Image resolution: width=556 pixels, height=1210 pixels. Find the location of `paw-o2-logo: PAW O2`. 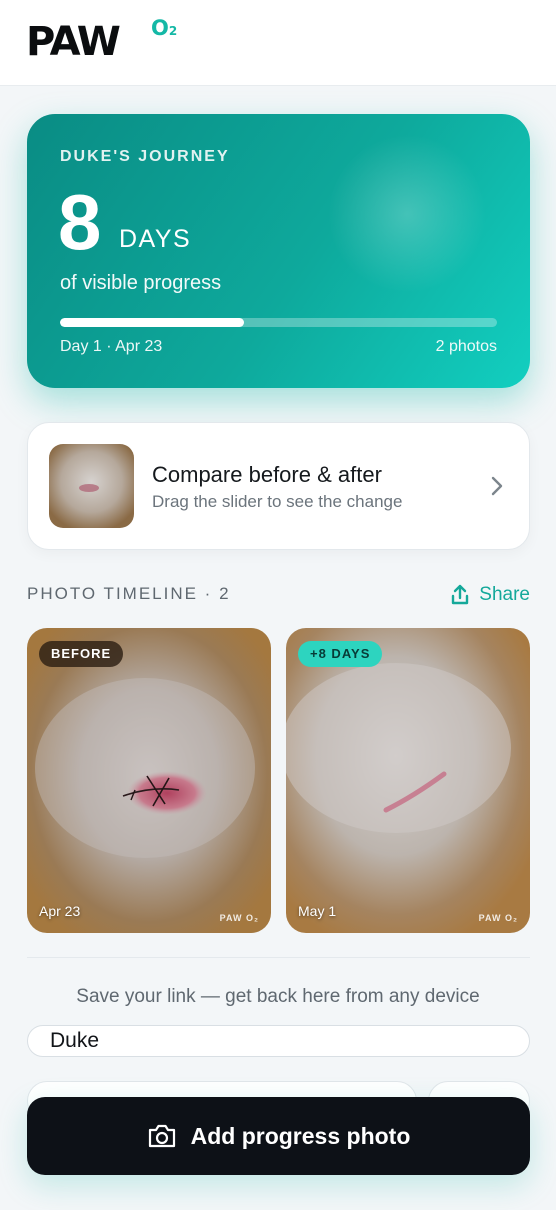

paw-o2-logo: PAW O2 is located at coordinates (106, 41).